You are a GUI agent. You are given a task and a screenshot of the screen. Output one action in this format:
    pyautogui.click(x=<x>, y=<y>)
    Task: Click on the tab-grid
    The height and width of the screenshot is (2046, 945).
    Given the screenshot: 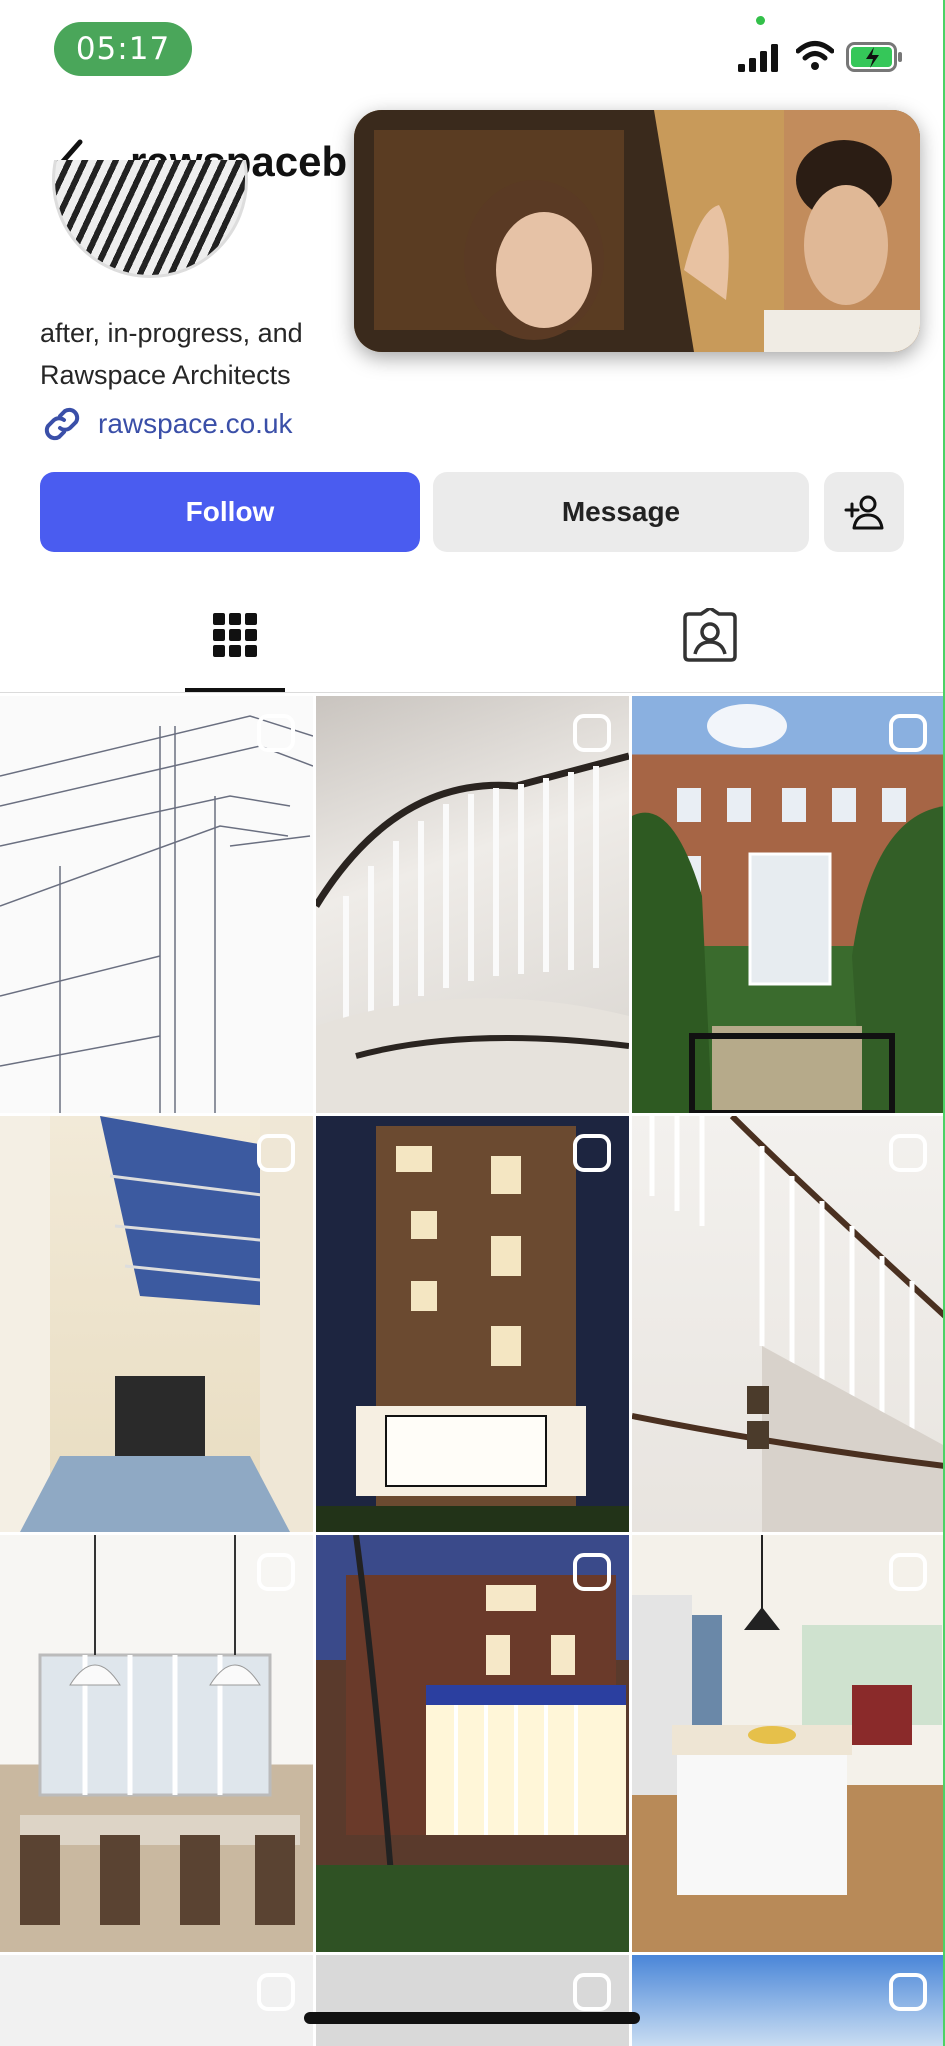 What is the action you would take?
    pyautogui.click(x=235, y=637)
    